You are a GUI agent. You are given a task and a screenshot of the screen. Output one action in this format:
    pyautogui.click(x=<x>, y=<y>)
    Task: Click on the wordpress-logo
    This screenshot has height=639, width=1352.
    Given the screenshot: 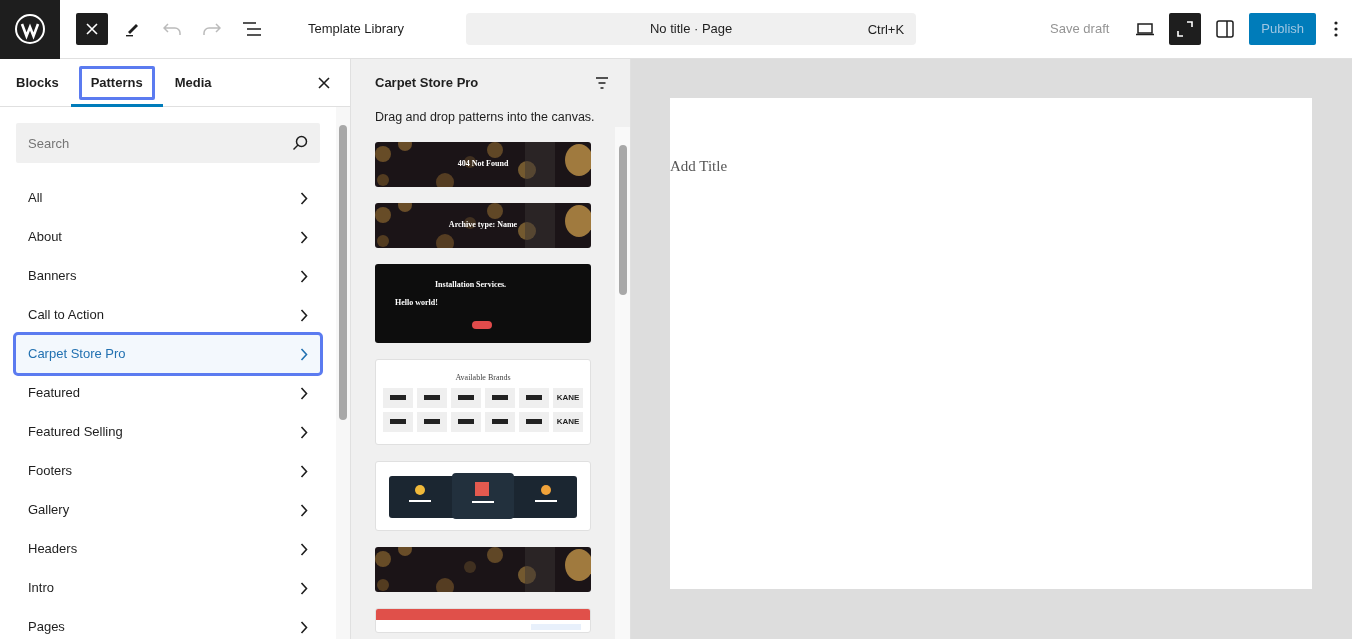 What is the action you would take?
    pyautogui.click(x=30, y=29)
    